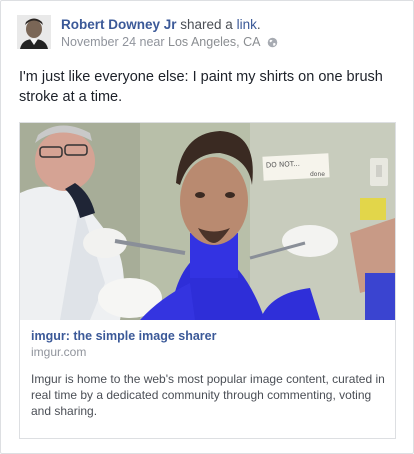 This screenshot has width=414, height=454. Describe the element at coordinates (247, 24) in the screenshot. I see `shared-link-word: link` at that location.